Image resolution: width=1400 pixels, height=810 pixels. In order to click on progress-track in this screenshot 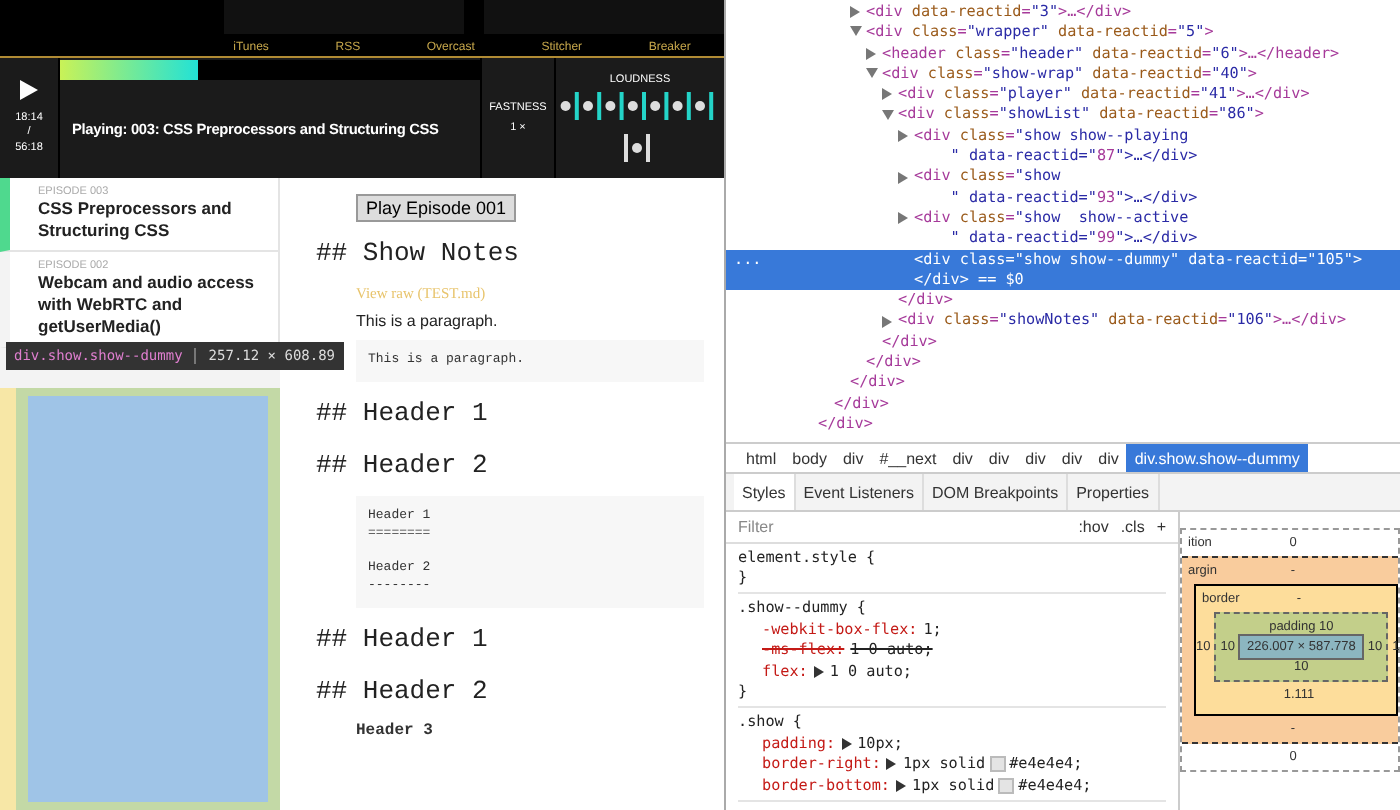, I will do `click(270, 70)`.